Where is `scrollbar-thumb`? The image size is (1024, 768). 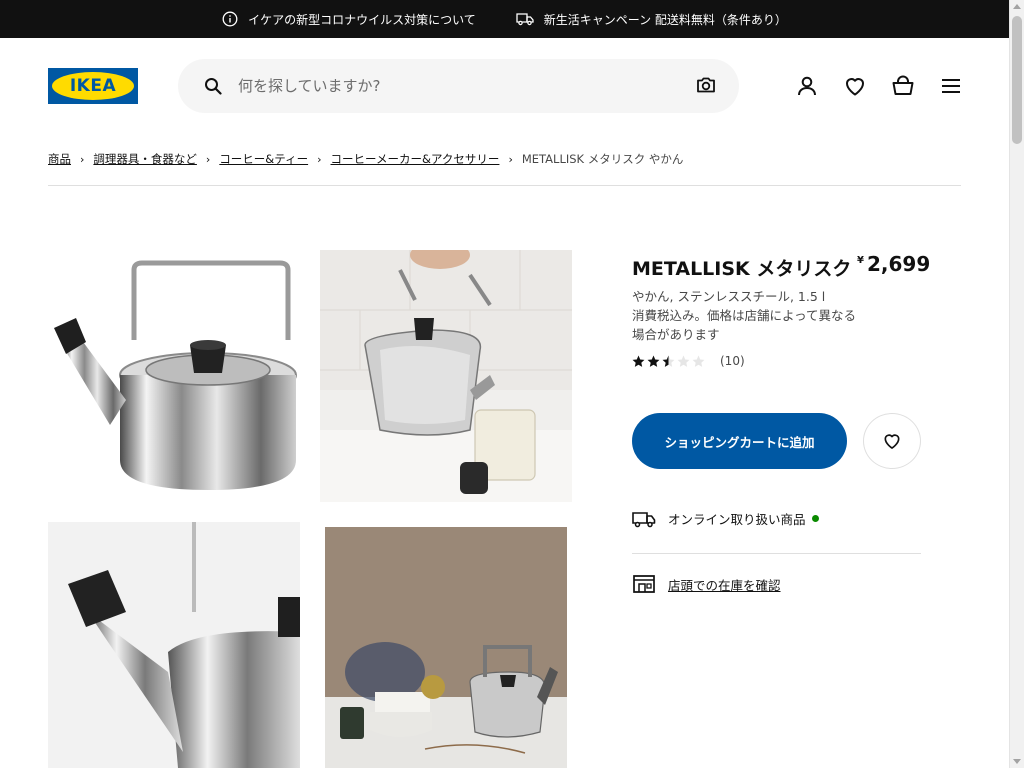 scrollbar-thumb is located at coordinates (1017, 80).